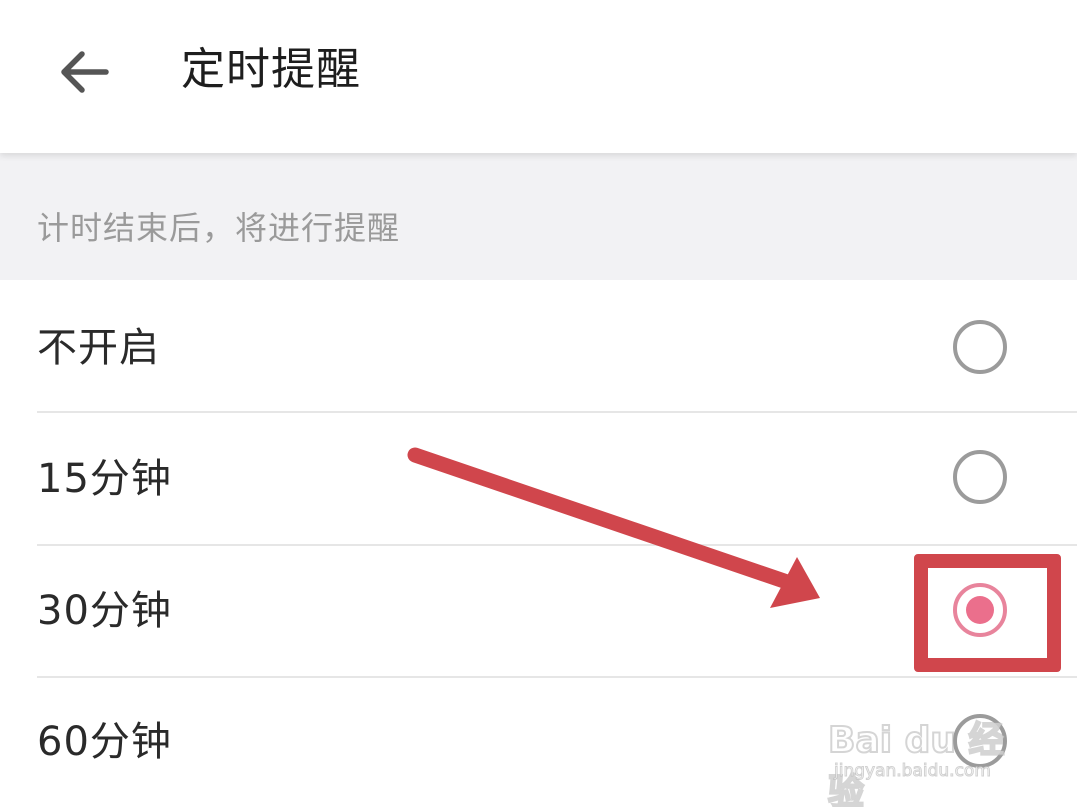  I want to click on baidu-jingyan-watermark: Bai du 经验 jingyan.baidu.com, so click(927, 751).